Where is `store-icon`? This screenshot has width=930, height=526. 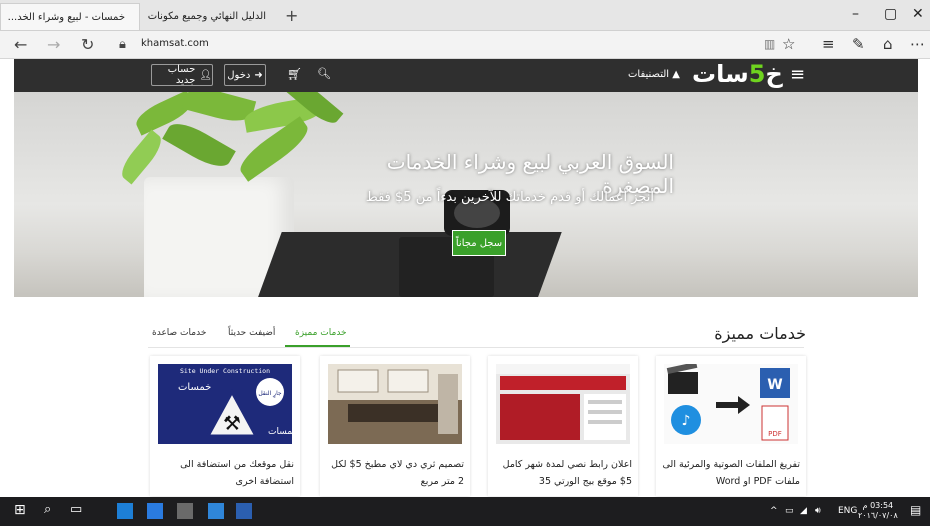
store-icon is located at coordinates (155, 511).